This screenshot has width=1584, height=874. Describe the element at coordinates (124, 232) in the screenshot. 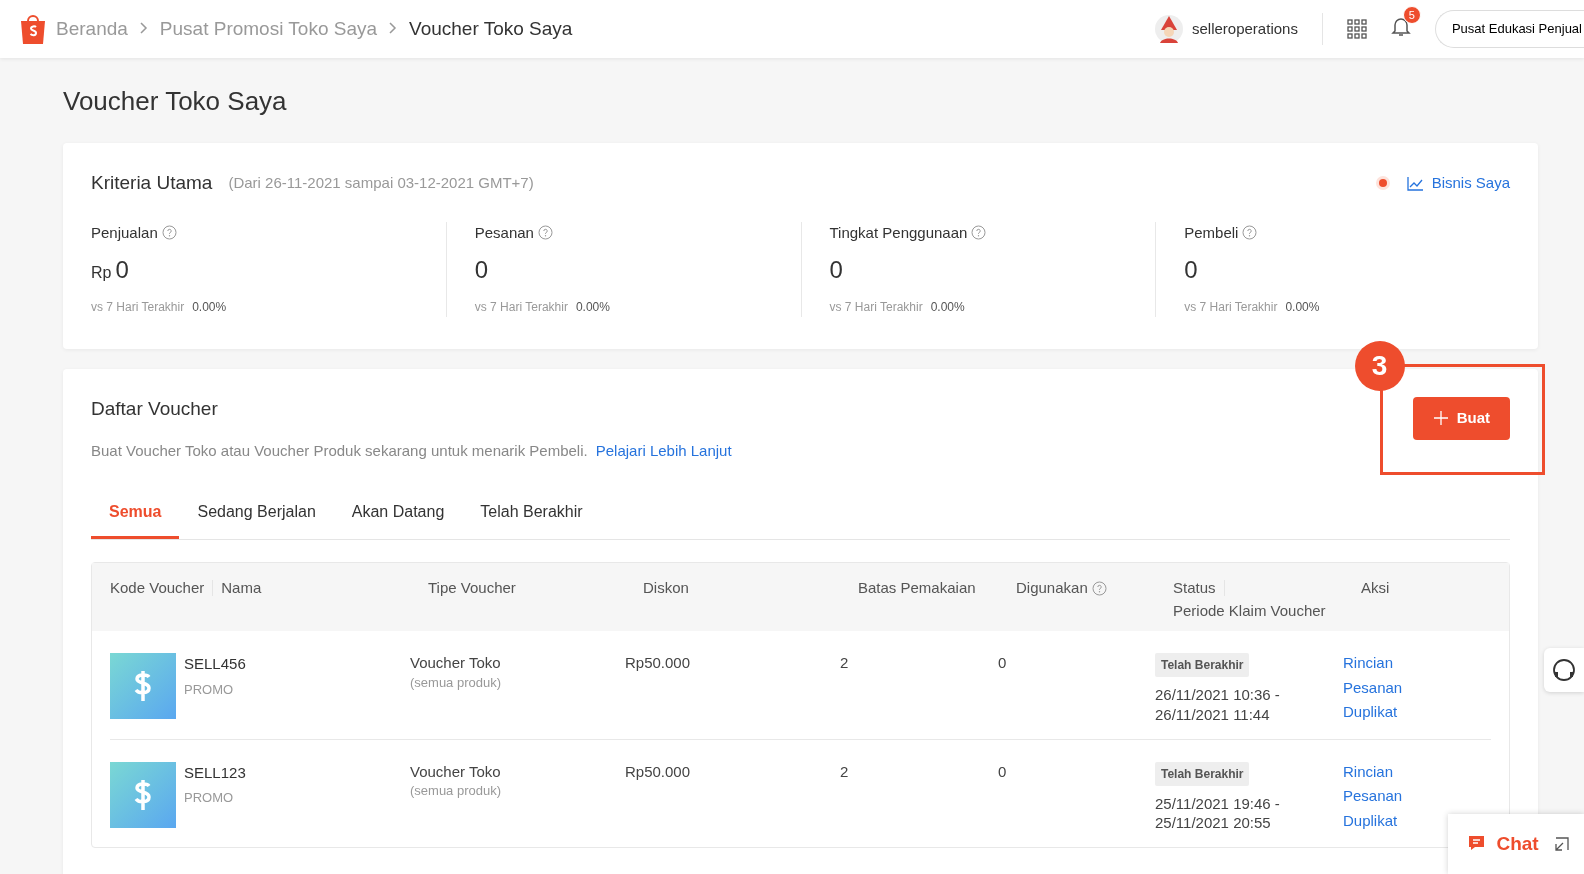

I see `metric-label: Penjualan` at that location.